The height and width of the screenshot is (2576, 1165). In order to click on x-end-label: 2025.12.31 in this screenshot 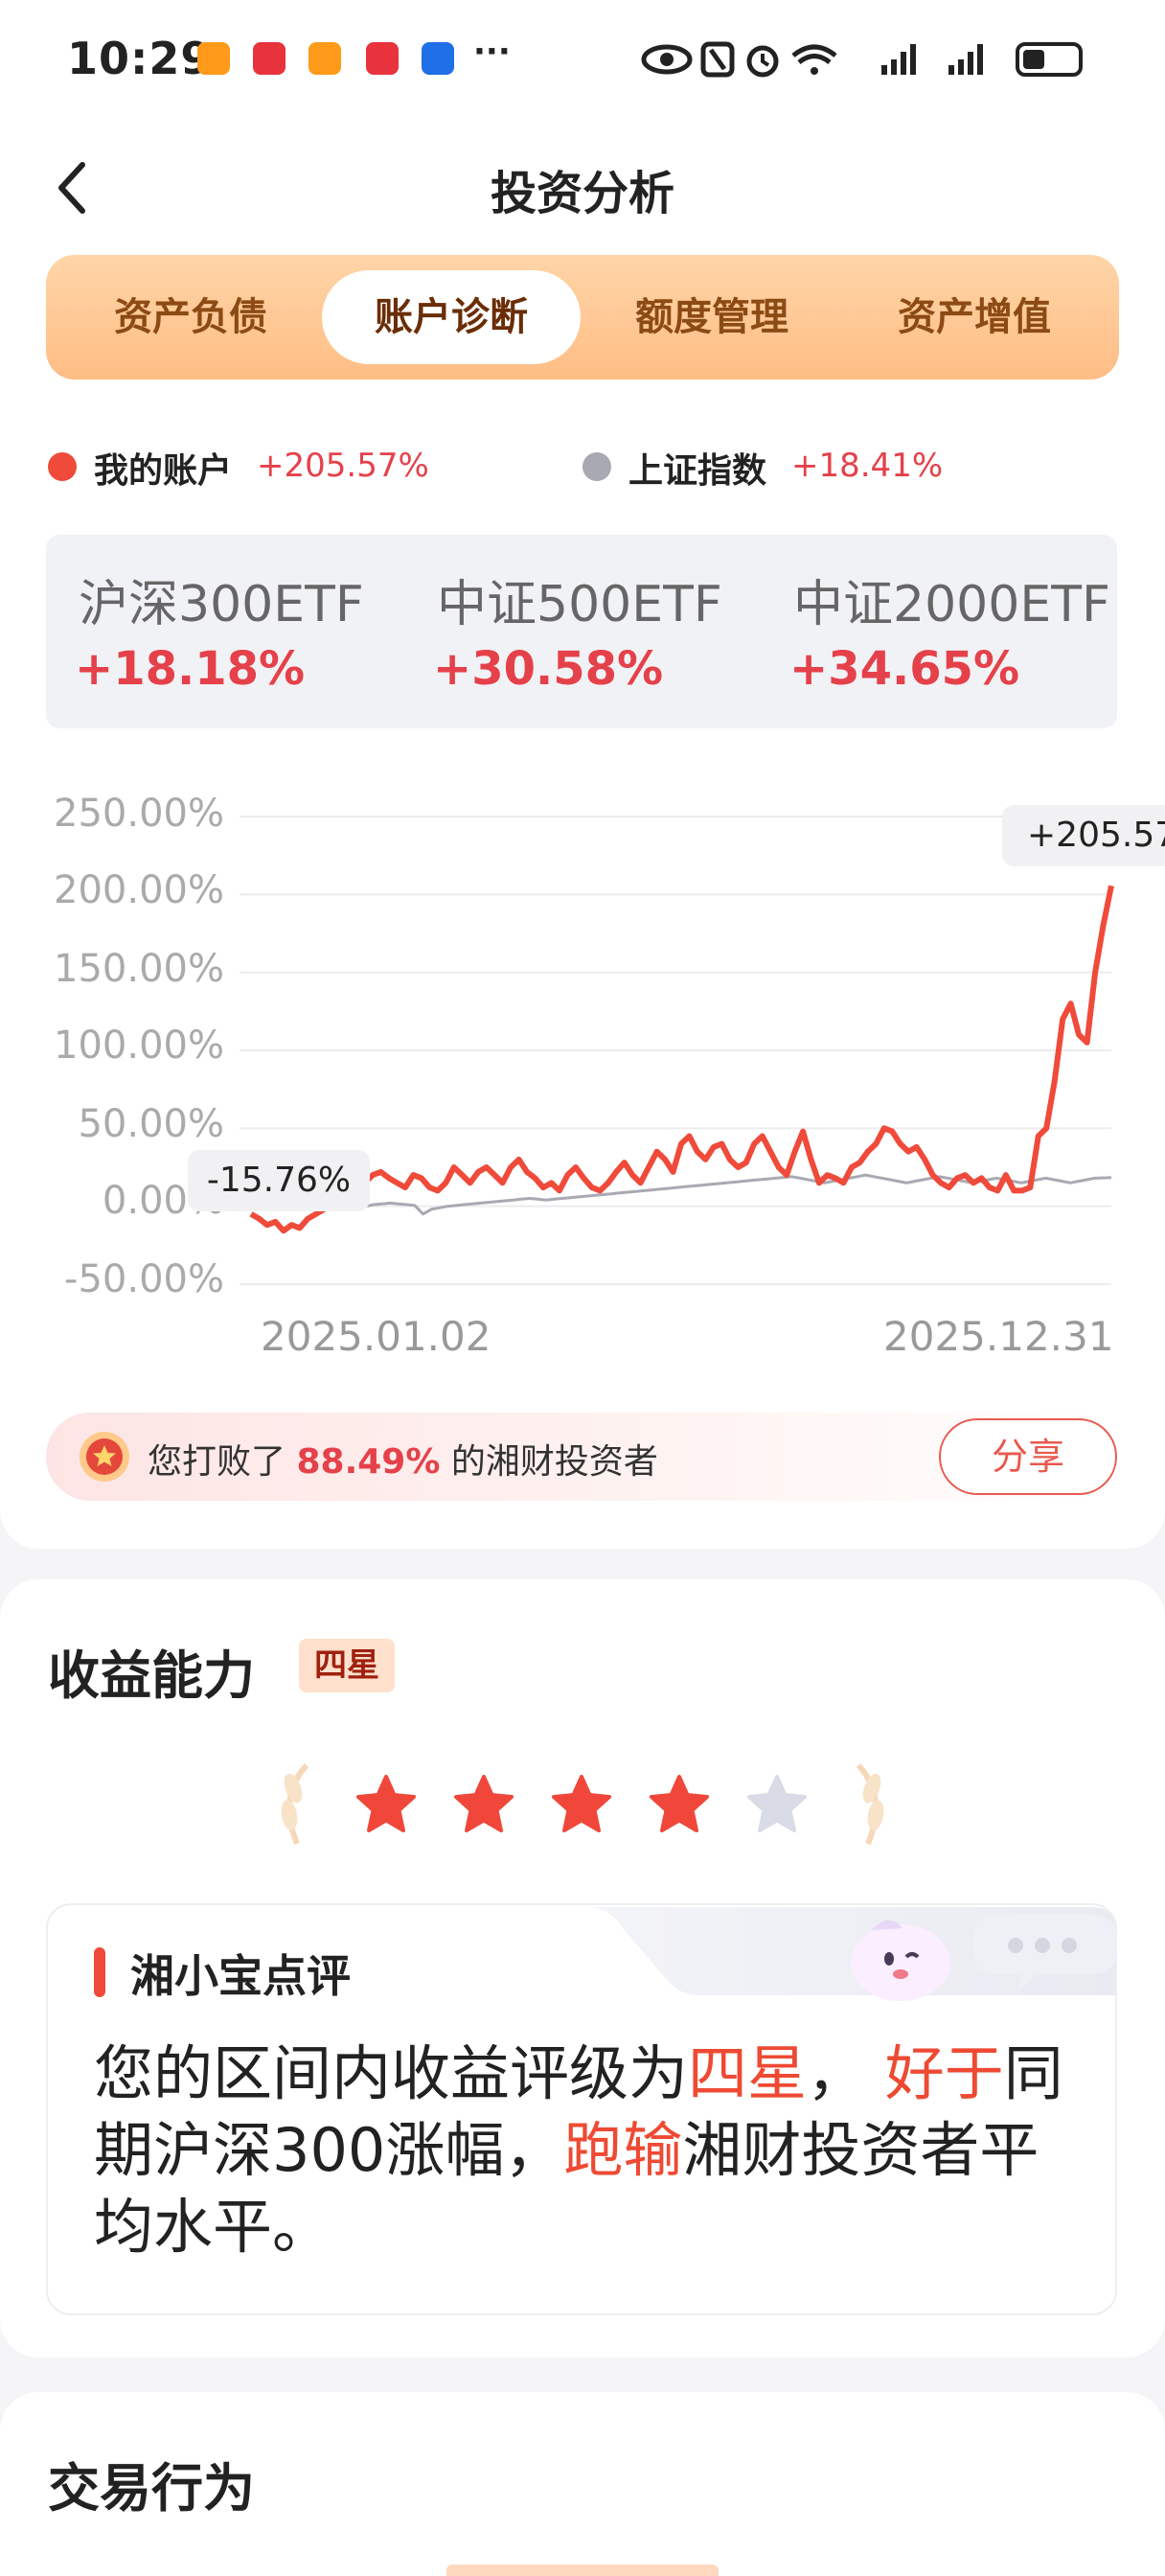, I will do `click(999, 1336)`.